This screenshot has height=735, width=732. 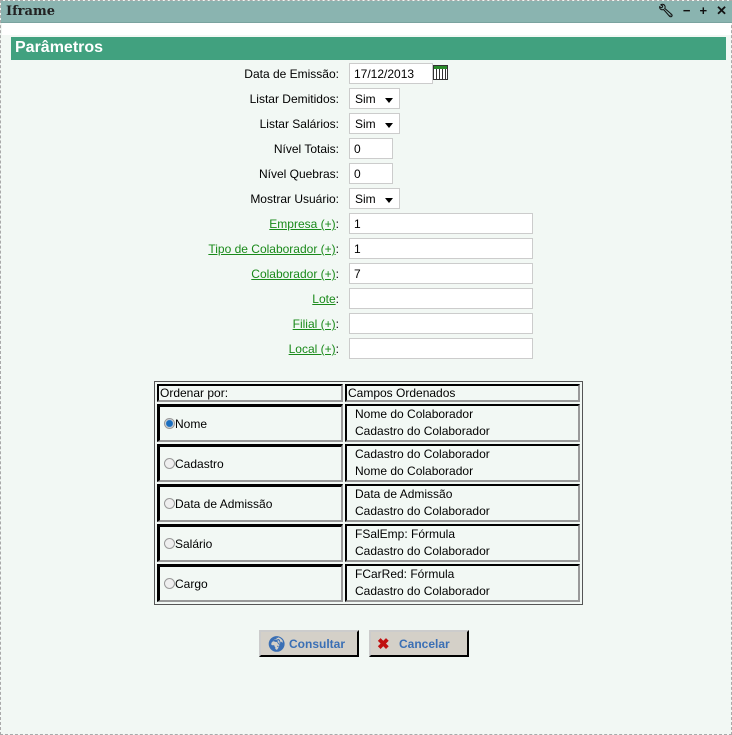 I want to click on field-link: Empresa (+), so click(x=302, y=224).